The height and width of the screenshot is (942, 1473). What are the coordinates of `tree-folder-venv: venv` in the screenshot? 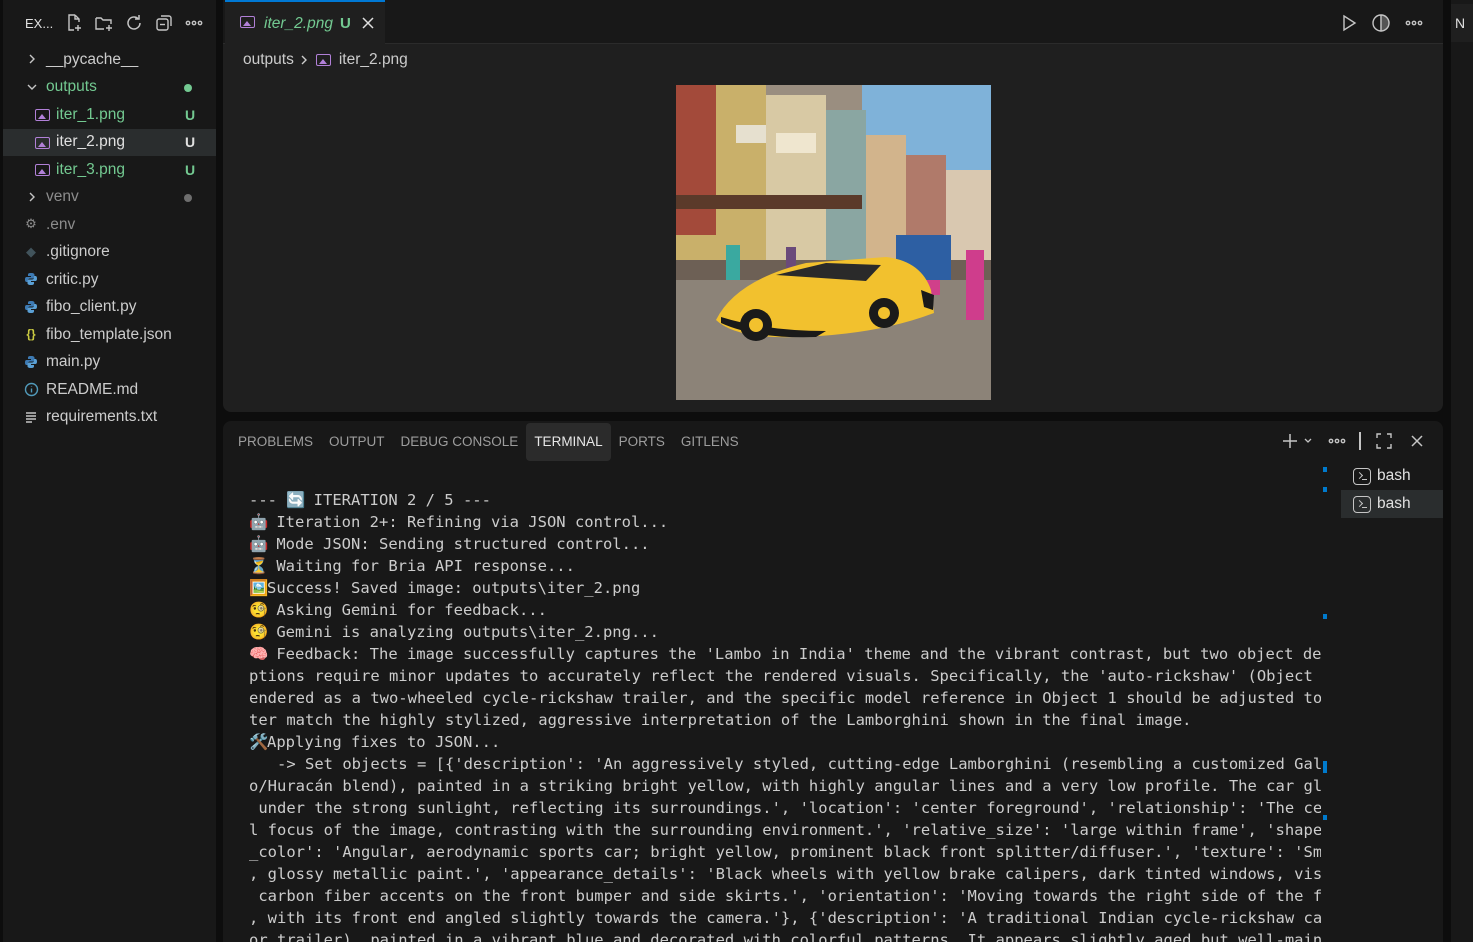 It's located at (109, 198).